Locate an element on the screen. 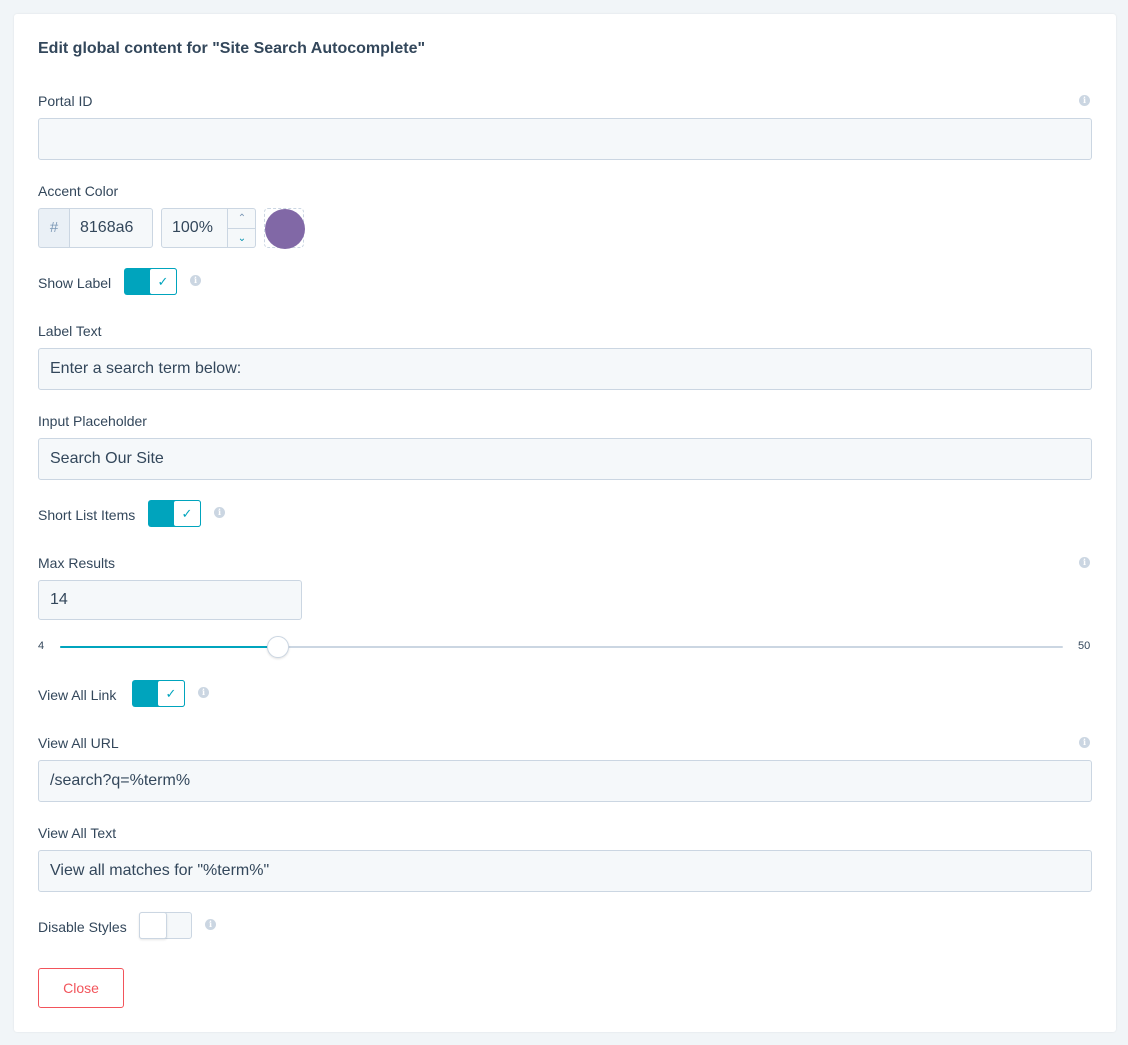 Image resolution: width=1128 pixels, height=1045 pixels. accent-color-label: Accent Color is located at coordinates (78, 191).